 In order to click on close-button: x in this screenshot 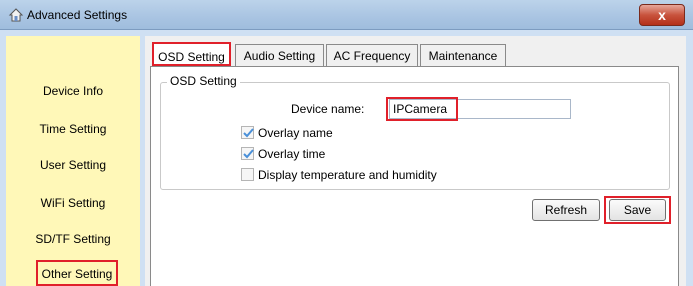, I will do `click(662, 15)`.